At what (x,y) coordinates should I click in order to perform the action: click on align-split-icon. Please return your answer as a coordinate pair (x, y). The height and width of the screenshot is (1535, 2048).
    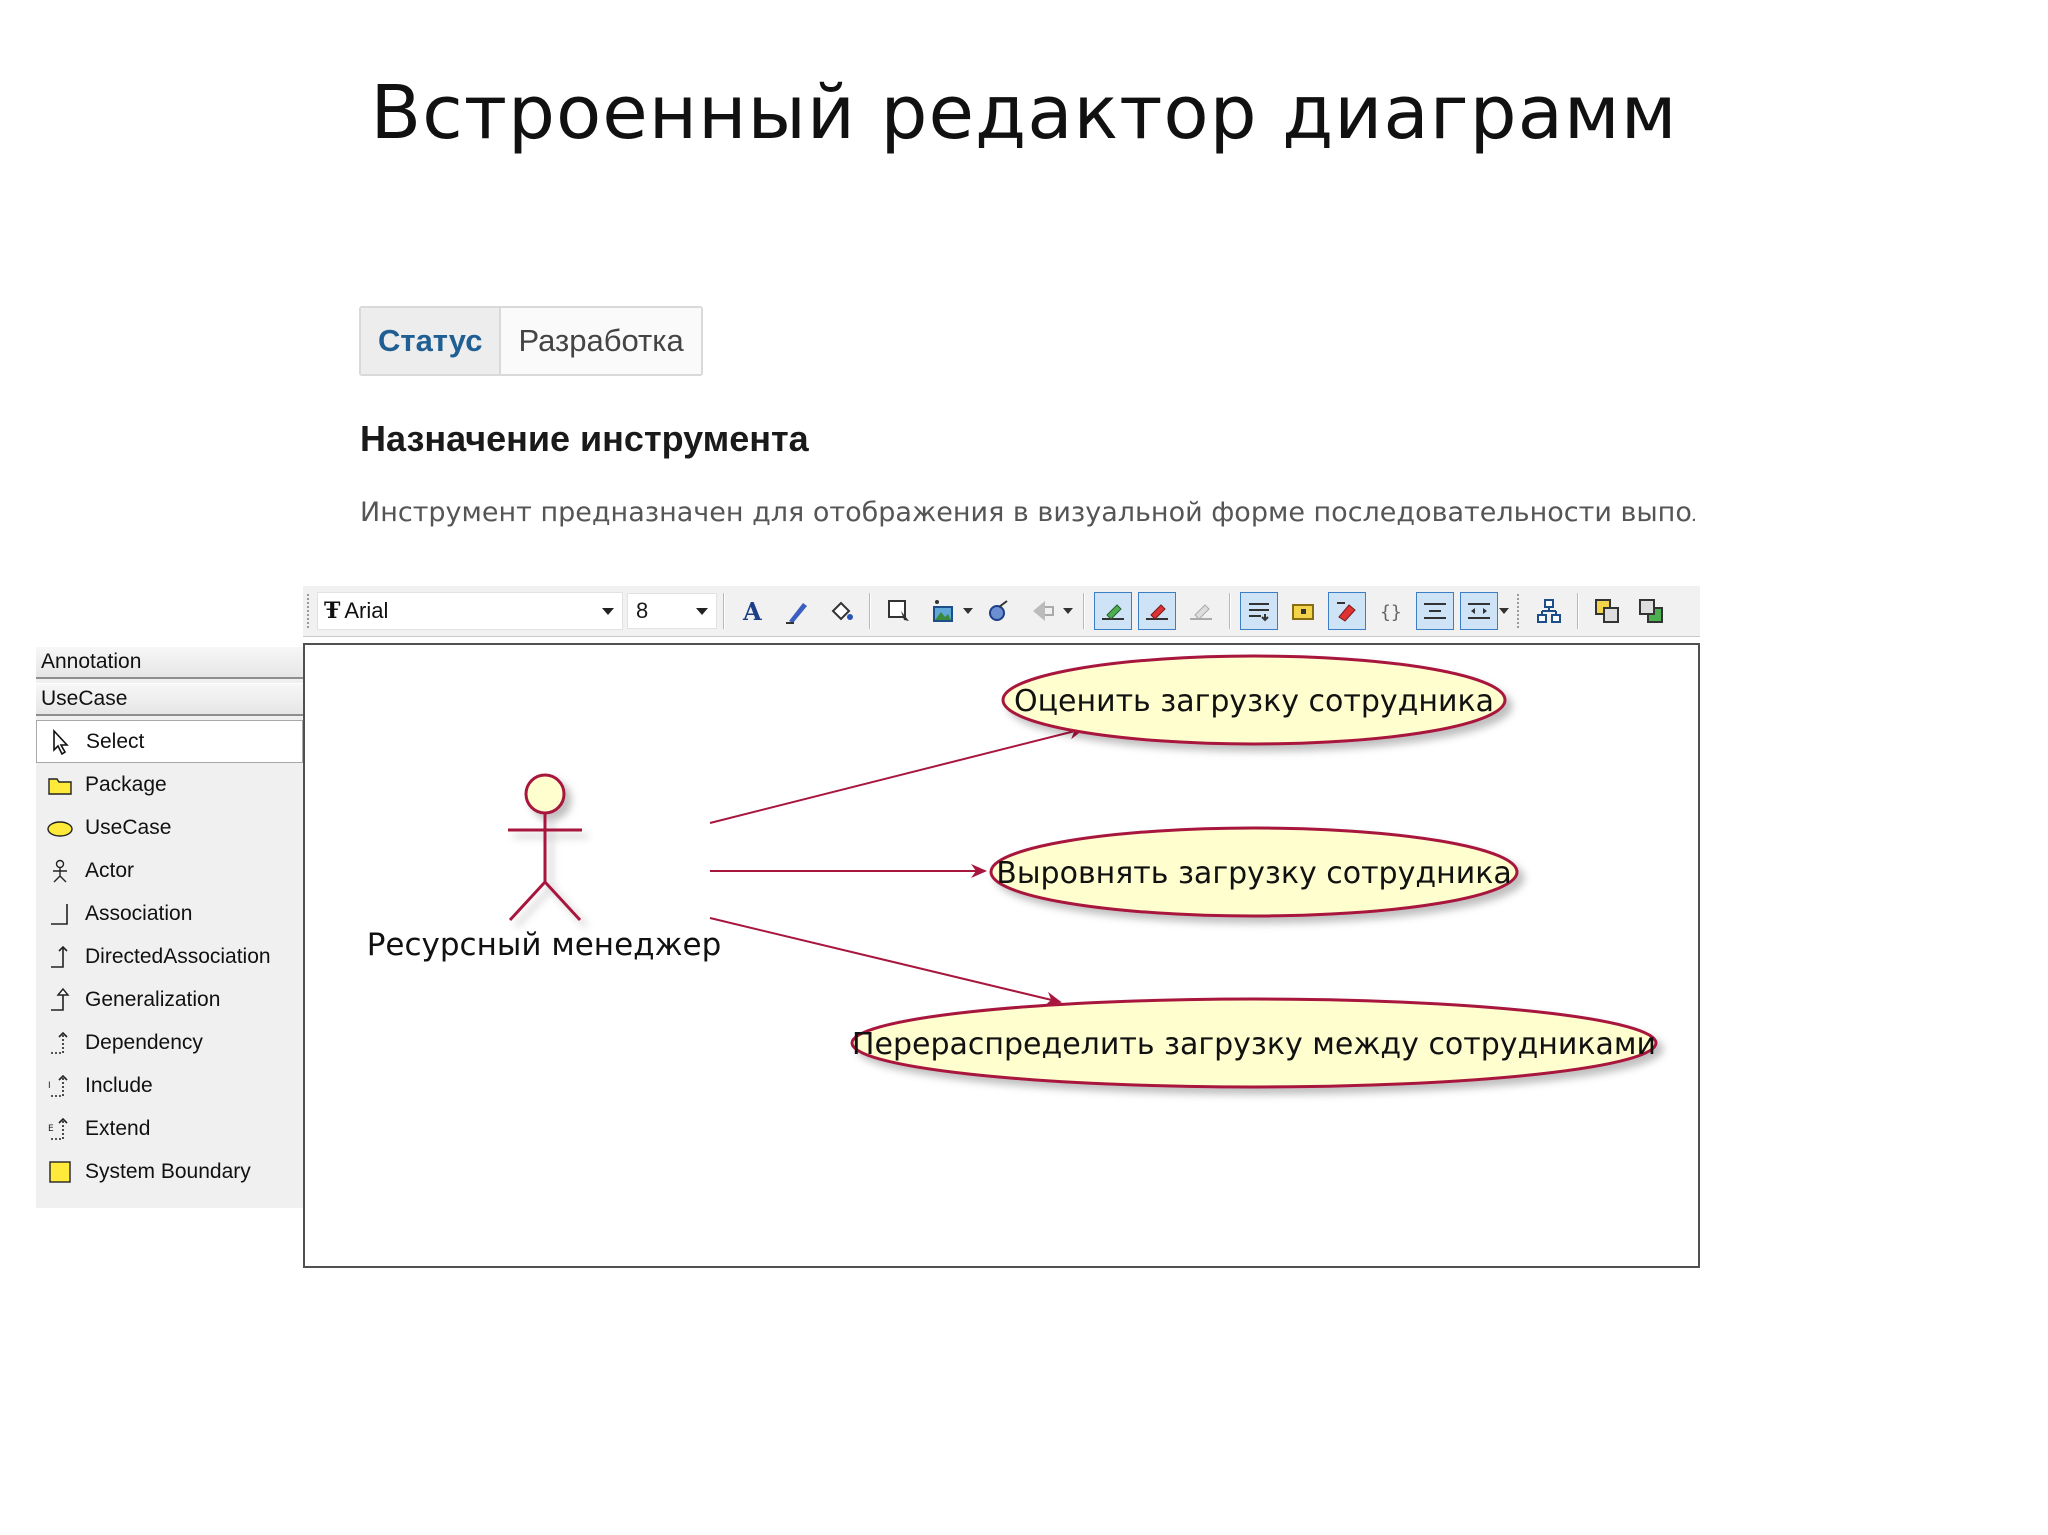
    Looking at the image, I should click on (1479, 611).